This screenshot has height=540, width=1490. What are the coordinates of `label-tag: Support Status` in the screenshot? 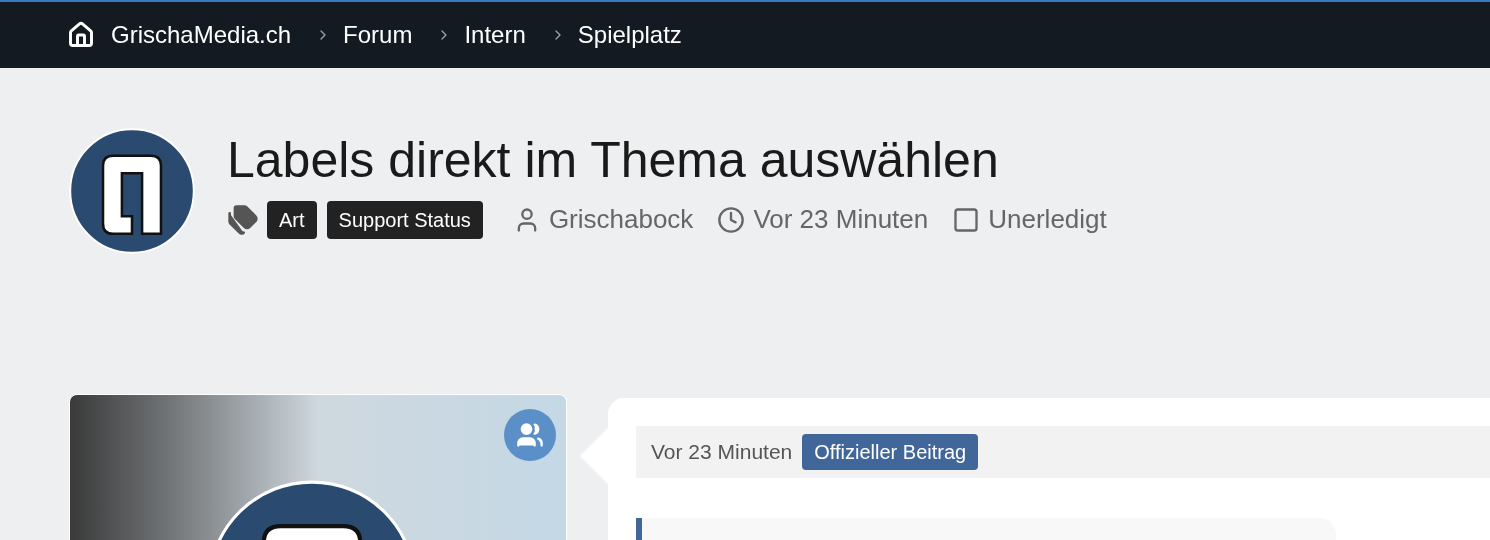 It's located at (404, 219).